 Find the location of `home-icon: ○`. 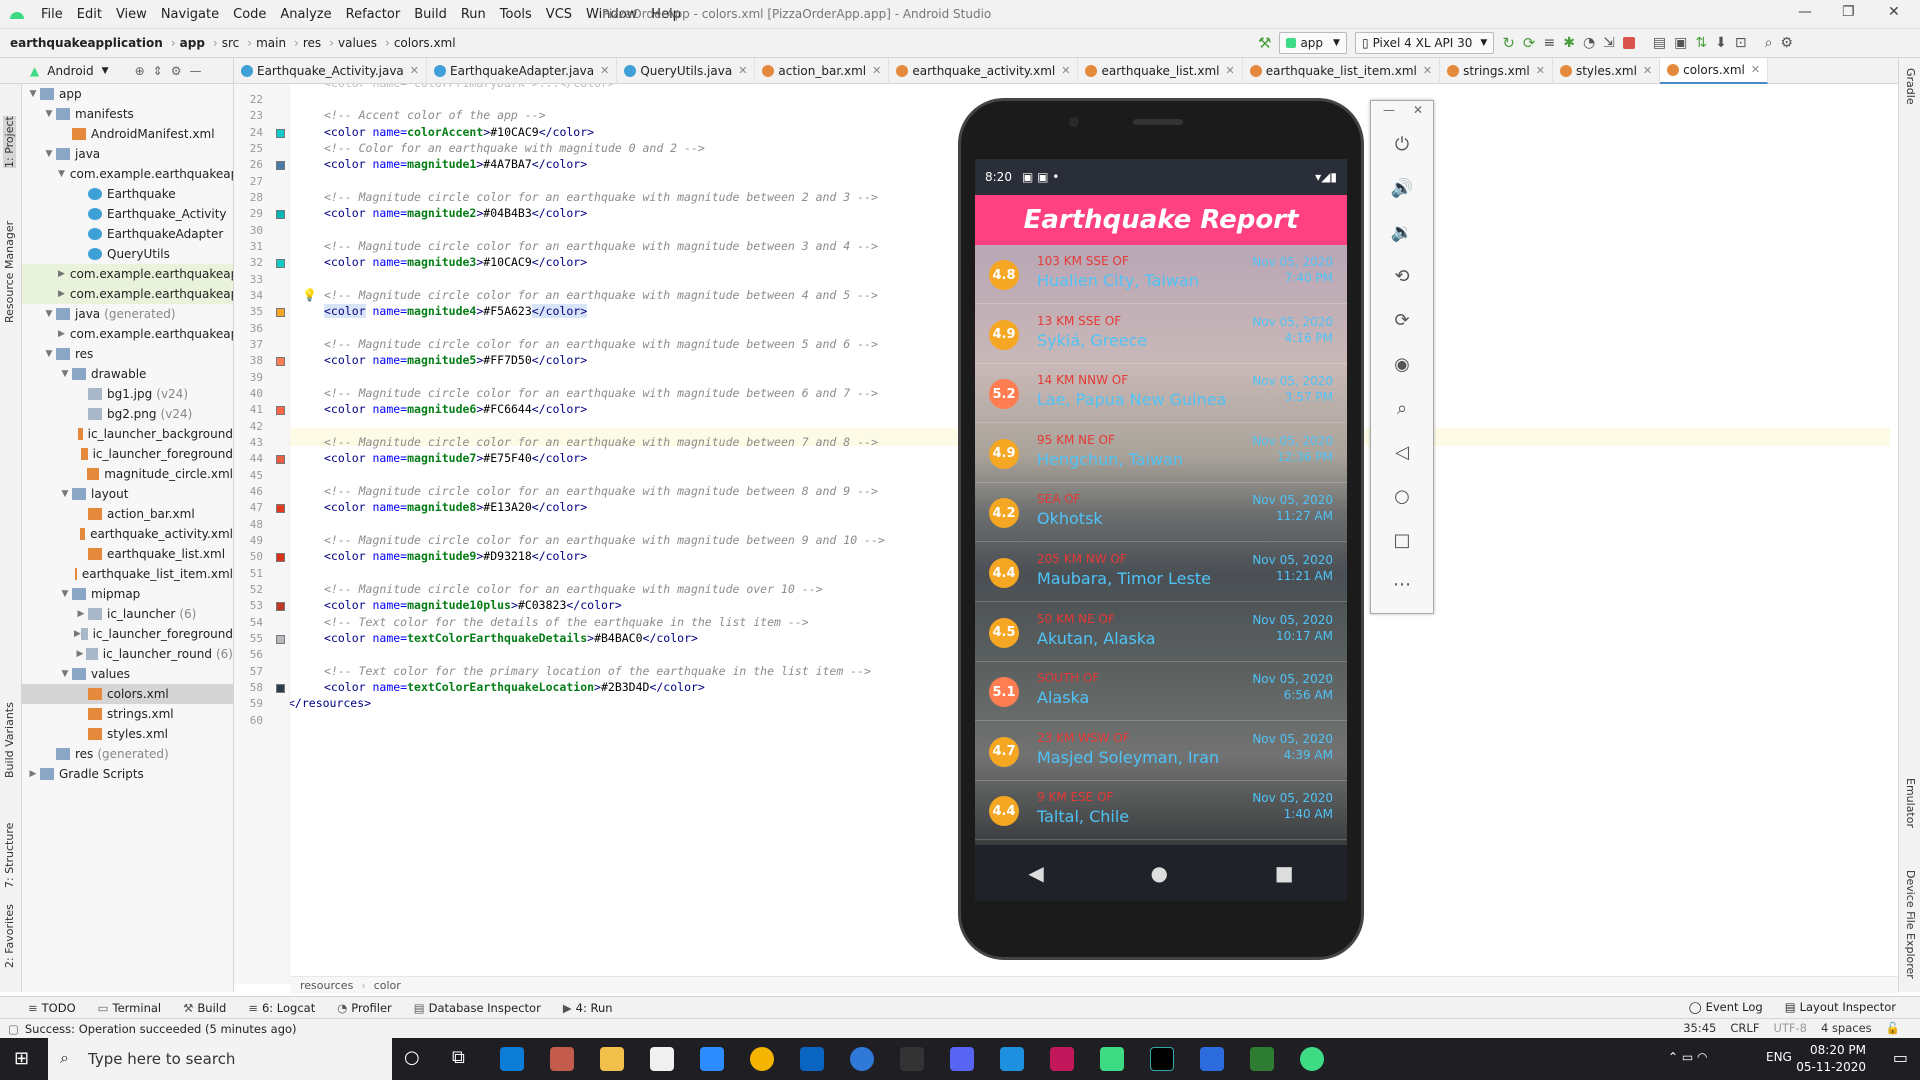

home-icon: ○ is located at coordinates (1402, 496).